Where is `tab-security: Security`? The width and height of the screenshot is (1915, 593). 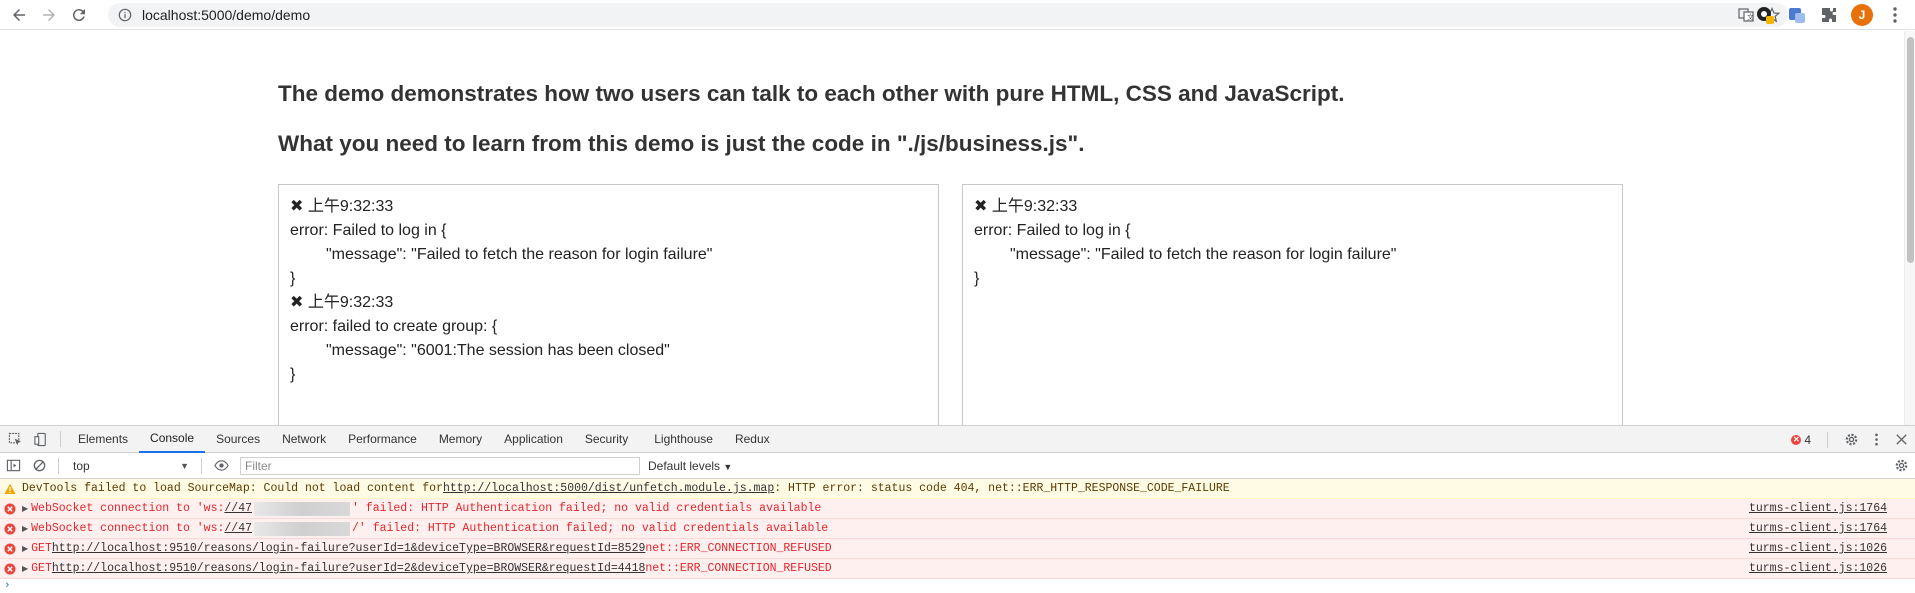 tab-security: Security is located at coordinates (606, 439).